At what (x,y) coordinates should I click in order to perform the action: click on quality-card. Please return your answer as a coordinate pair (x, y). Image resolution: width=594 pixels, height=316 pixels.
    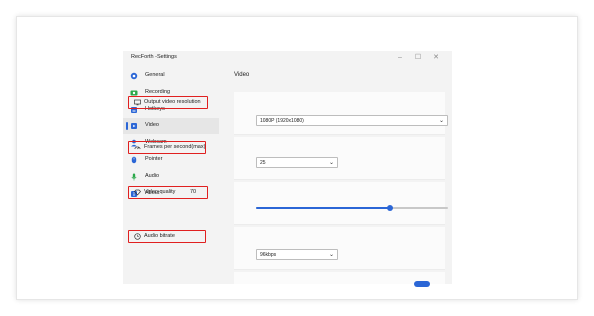
    Looking at the image, I should click on (339, 203).